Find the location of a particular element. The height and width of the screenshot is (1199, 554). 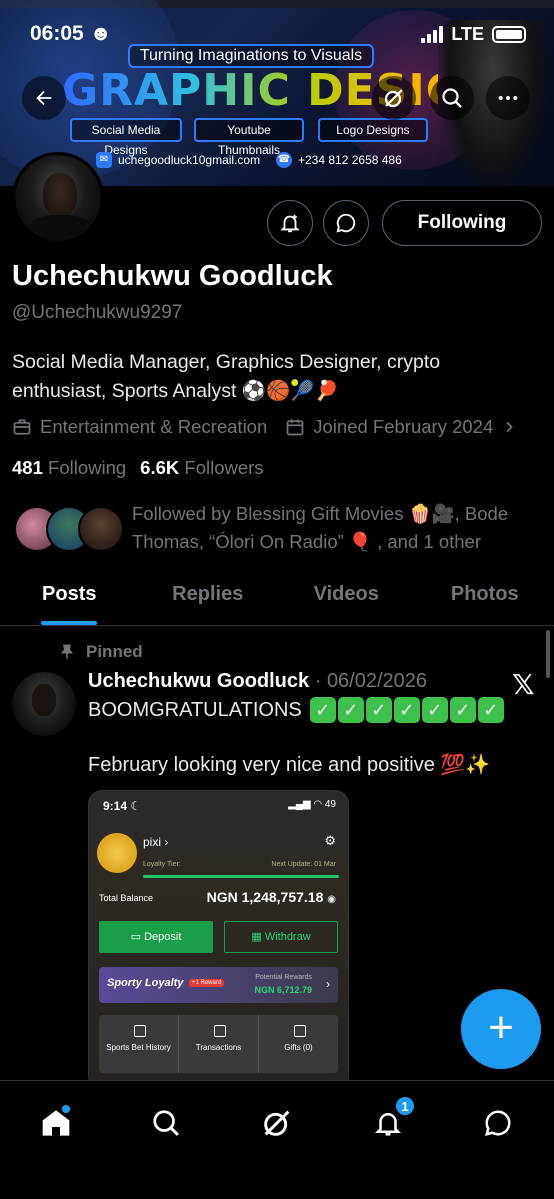

tab-replies: Replies is located at coordinates (208, 594).